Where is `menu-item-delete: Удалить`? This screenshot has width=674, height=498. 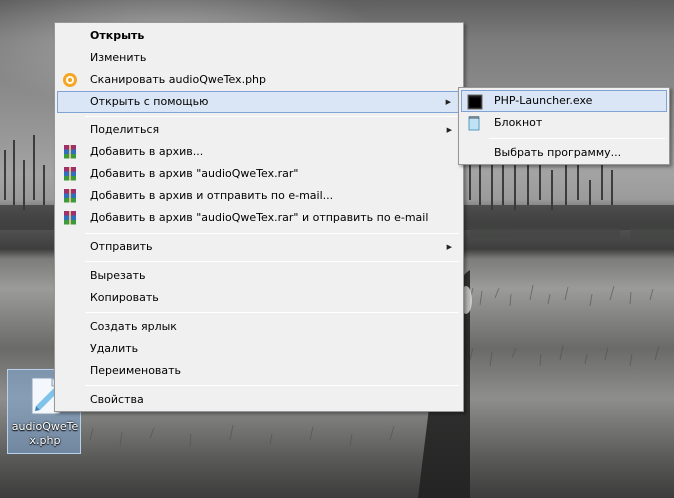 menu-item-delete: Удалить is located at coordinates (259, 349).